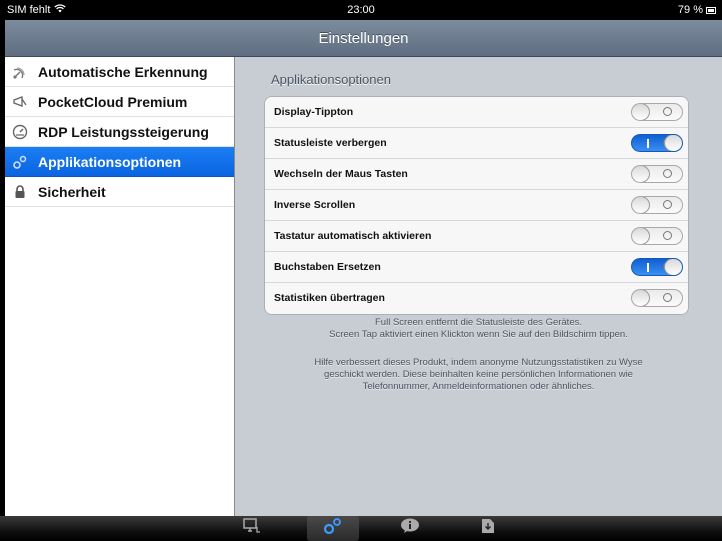 This screenshot has width=722, height=541. I want to click on buchstaben-ersetzen-toggle, so click(657, 267).